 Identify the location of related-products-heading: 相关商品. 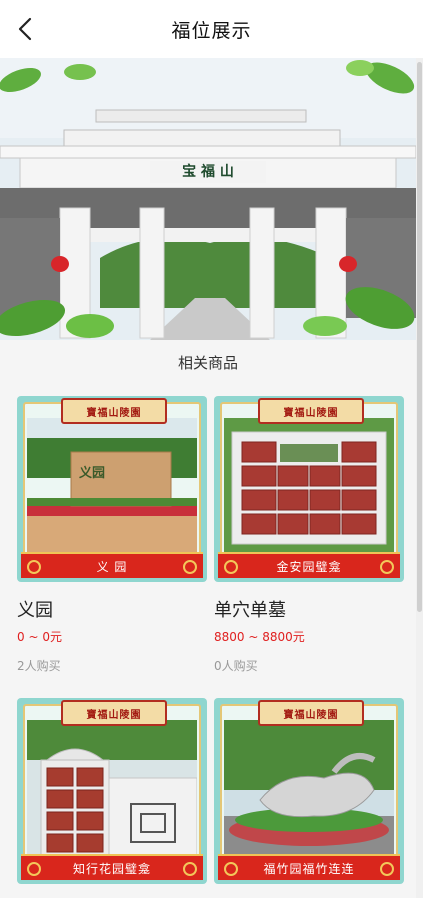
(207, 363).